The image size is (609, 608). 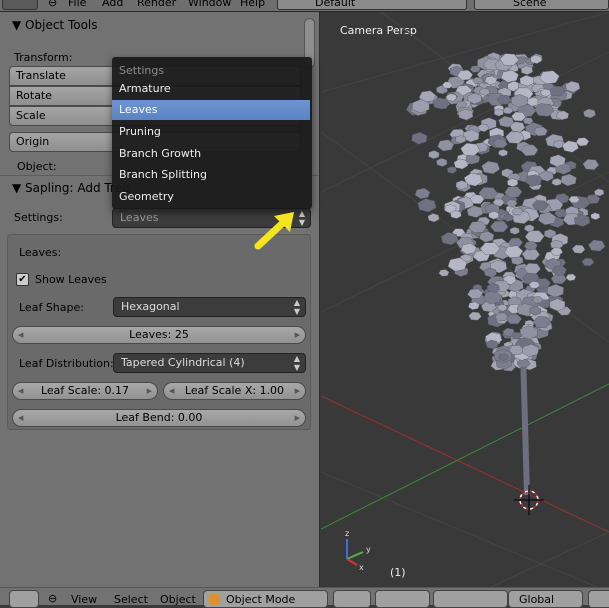 What do you see at coordinates (150, 306) in the screenshot?
I see `leaf-shape-value: Hexagonal` at bounding box center [150, 306].